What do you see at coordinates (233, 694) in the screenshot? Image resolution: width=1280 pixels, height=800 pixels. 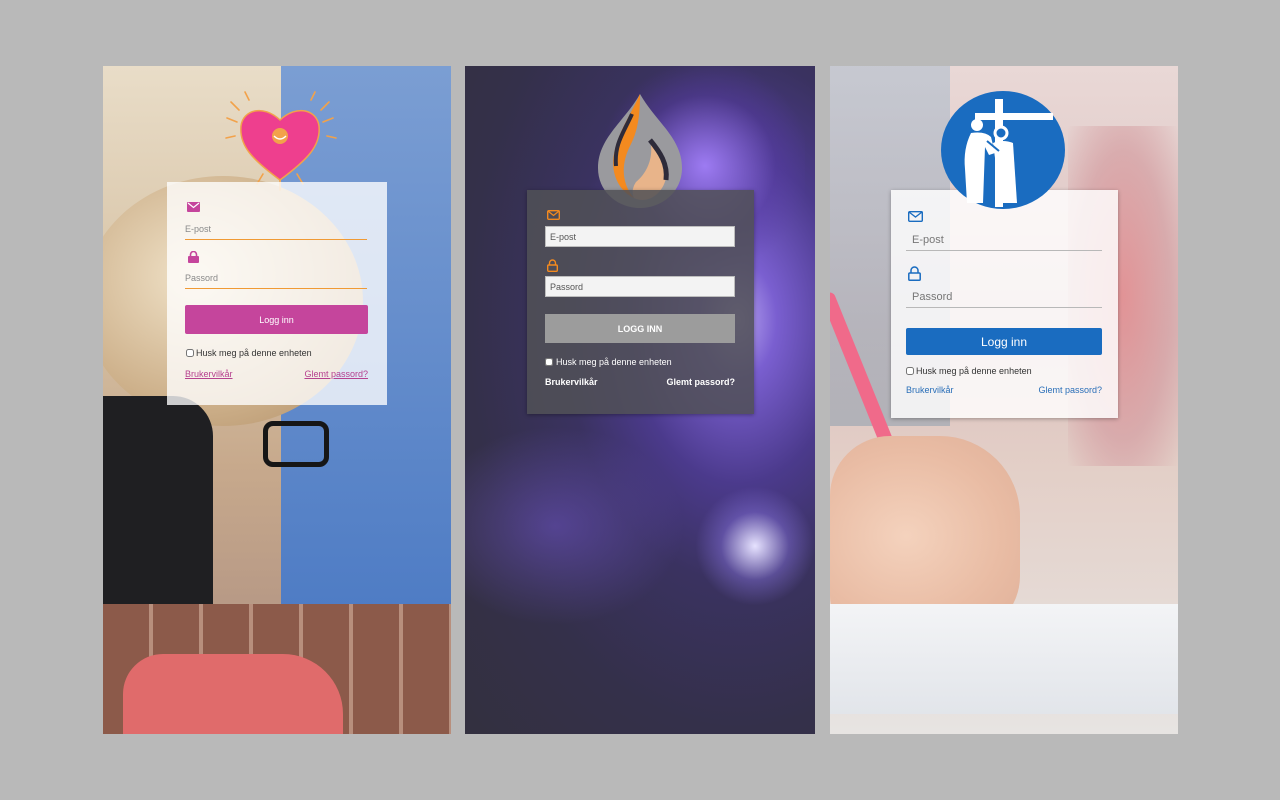 I see `background-cloth` at bounding box center [233, 694].